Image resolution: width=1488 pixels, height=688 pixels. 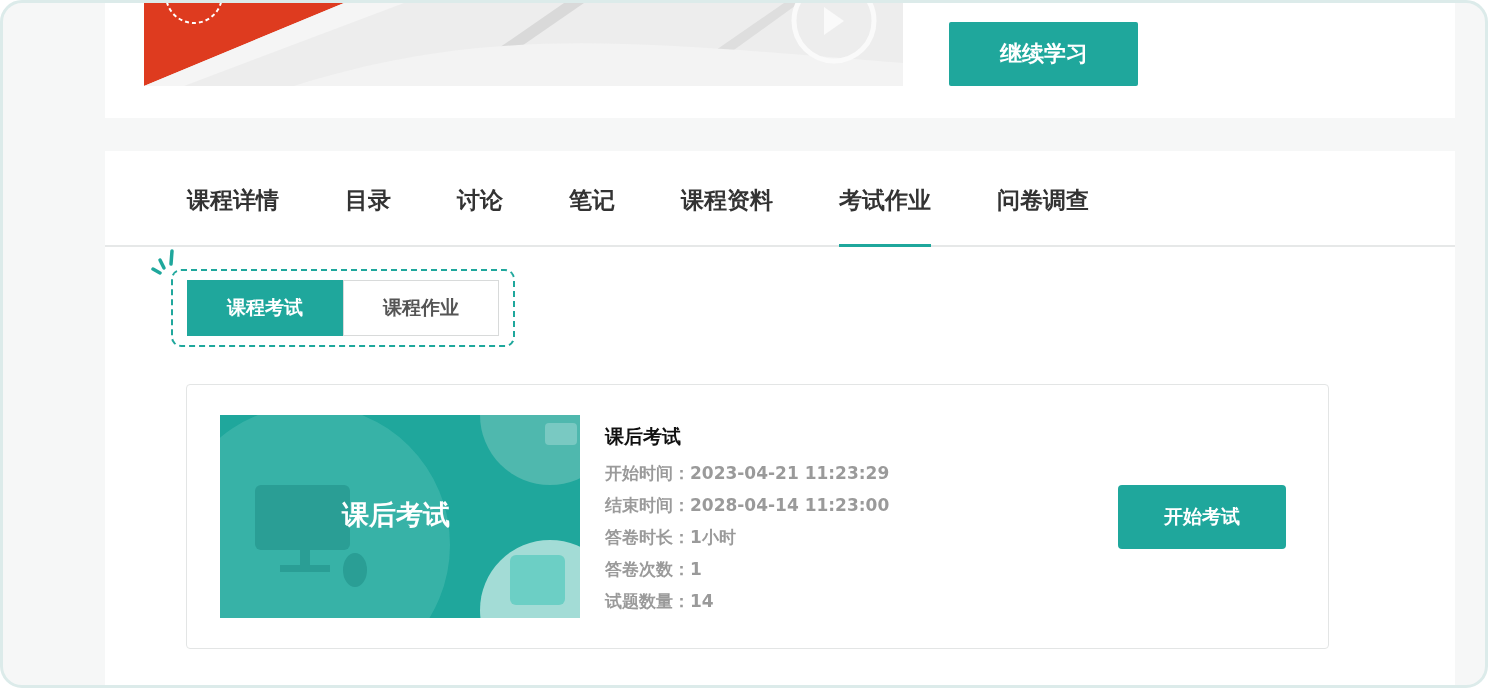 I want to click on tab: 课程资料, so click(x=727, y=199).